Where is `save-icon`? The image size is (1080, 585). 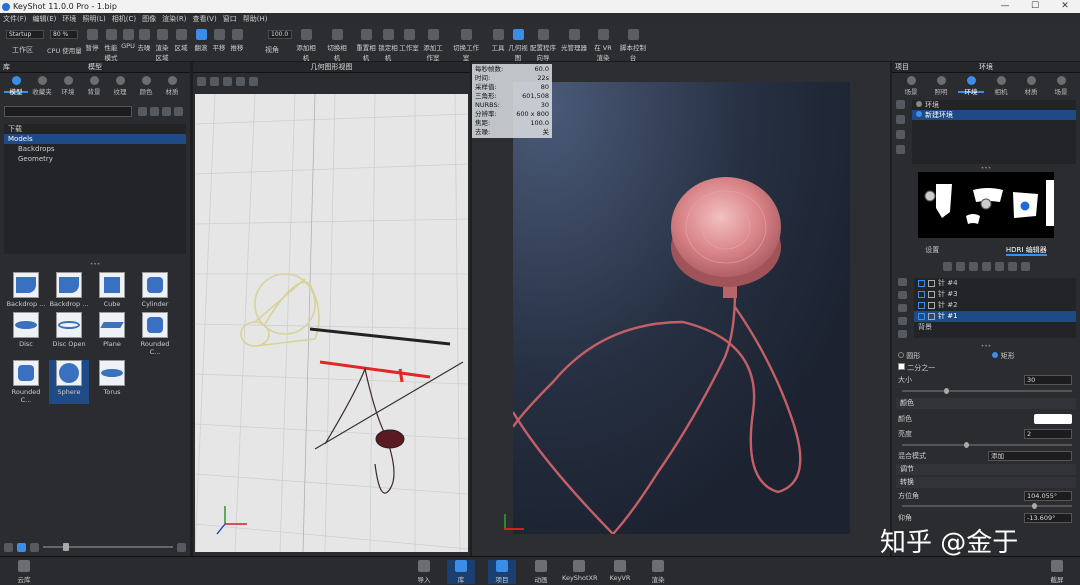 save-icon is located at coordinates (1012, 266).